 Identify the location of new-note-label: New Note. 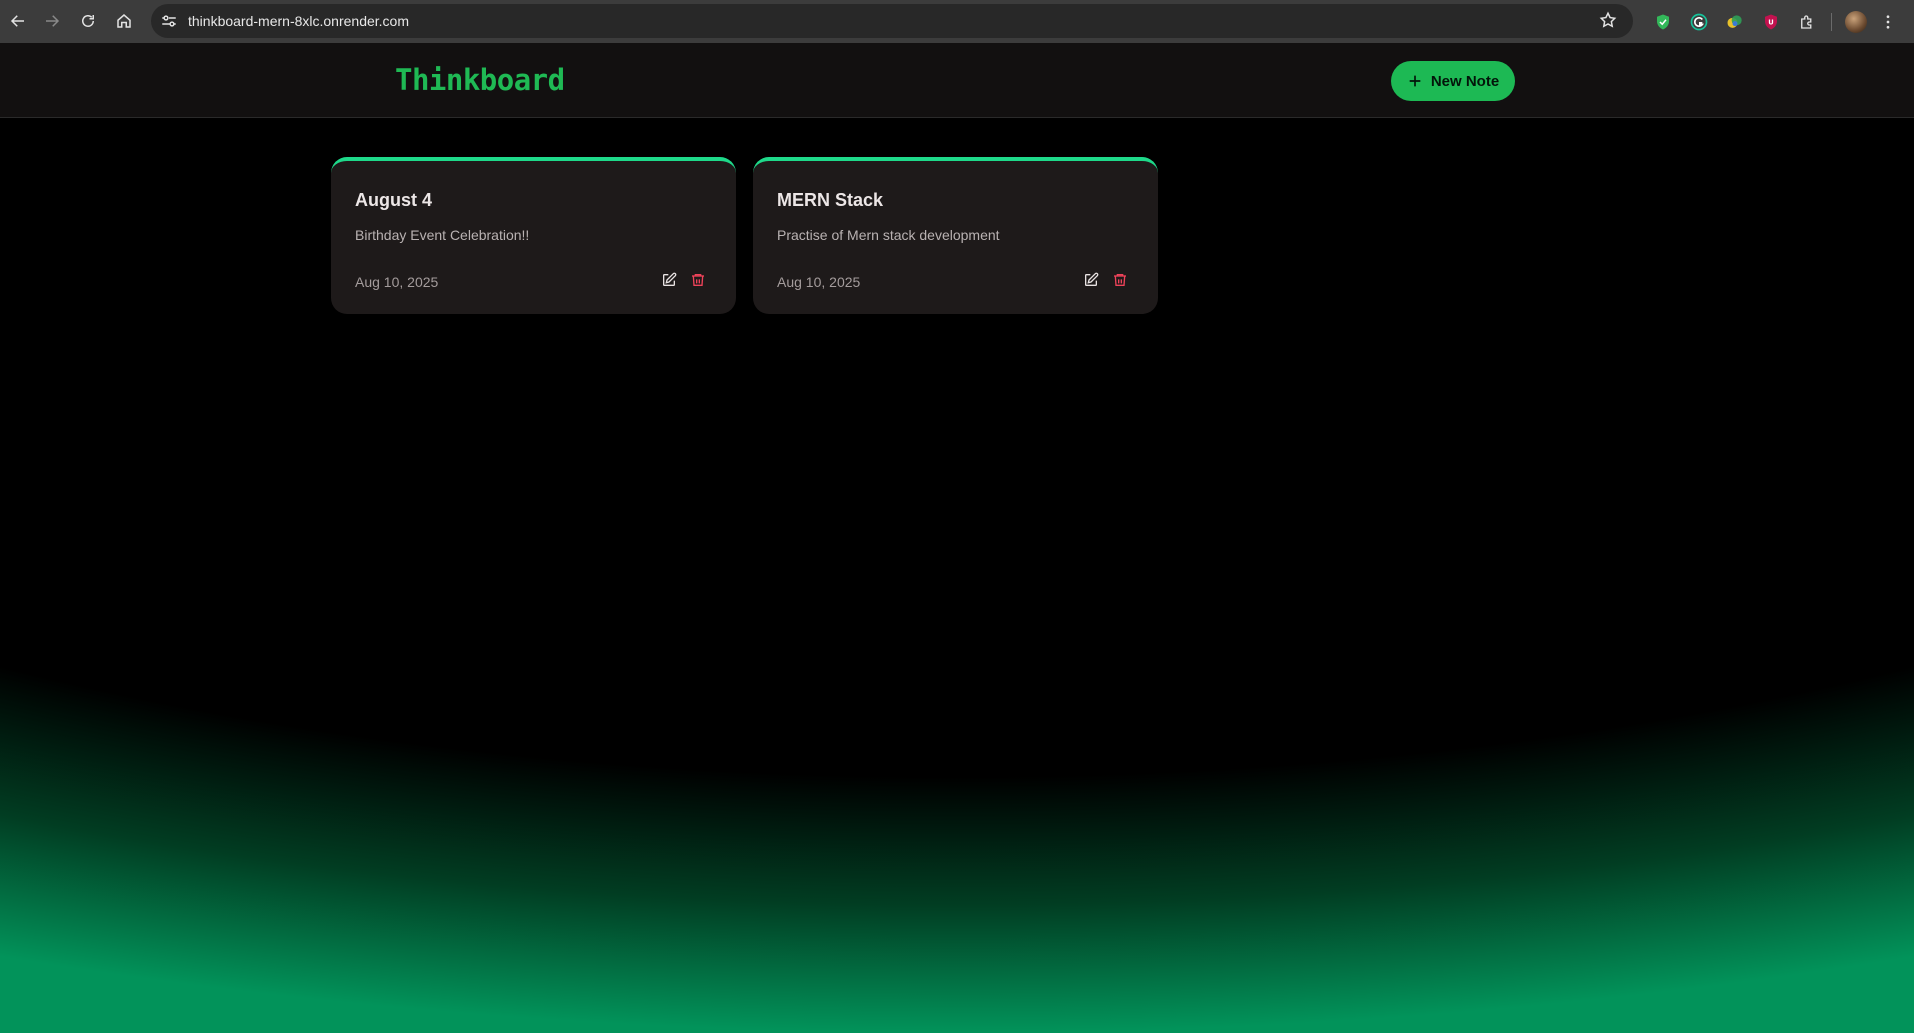
(1465, 81).